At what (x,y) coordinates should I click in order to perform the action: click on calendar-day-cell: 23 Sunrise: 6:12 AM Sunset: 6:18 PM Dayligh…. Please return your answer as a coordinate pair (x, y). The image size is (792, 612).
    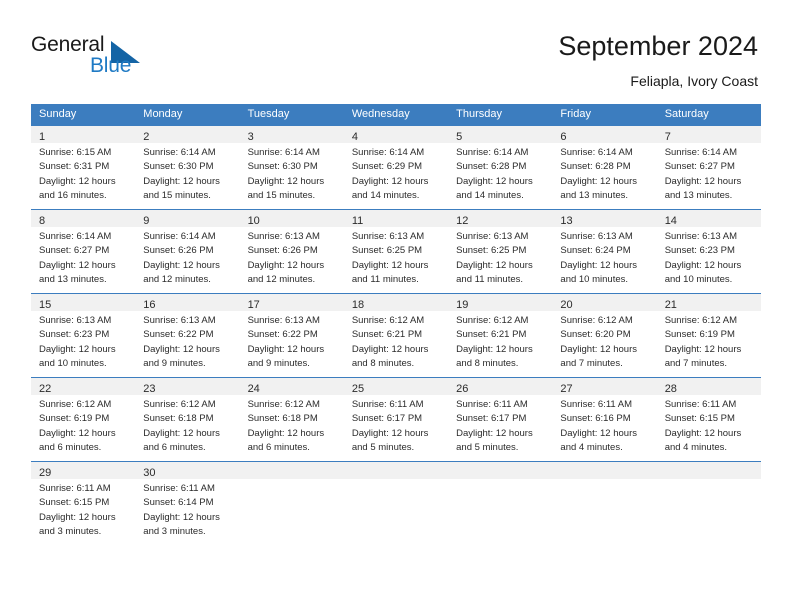
    Looking at the image, I should click on (187, 419).